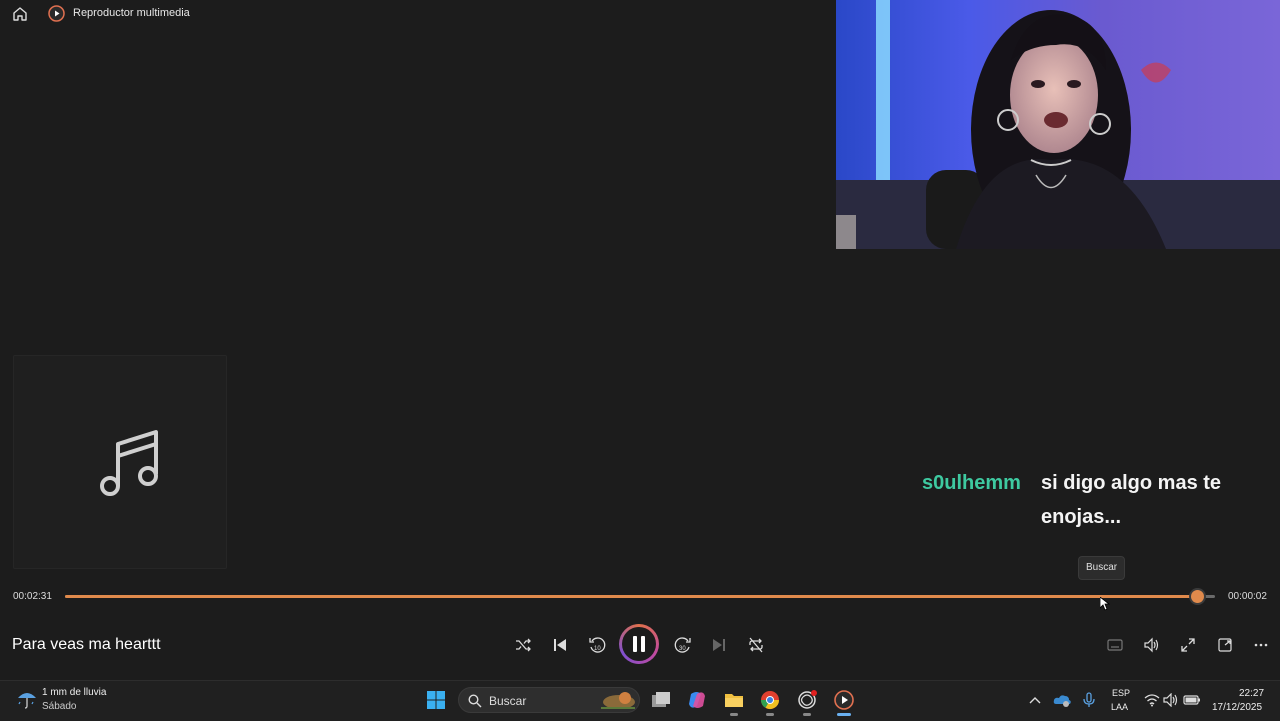 Image resolution: width=1280 pixels, height=721 pixels. Describe the element at coordinates (1119, 707) in the screenshot. I see `keyboard-layout: LAA` at that location.